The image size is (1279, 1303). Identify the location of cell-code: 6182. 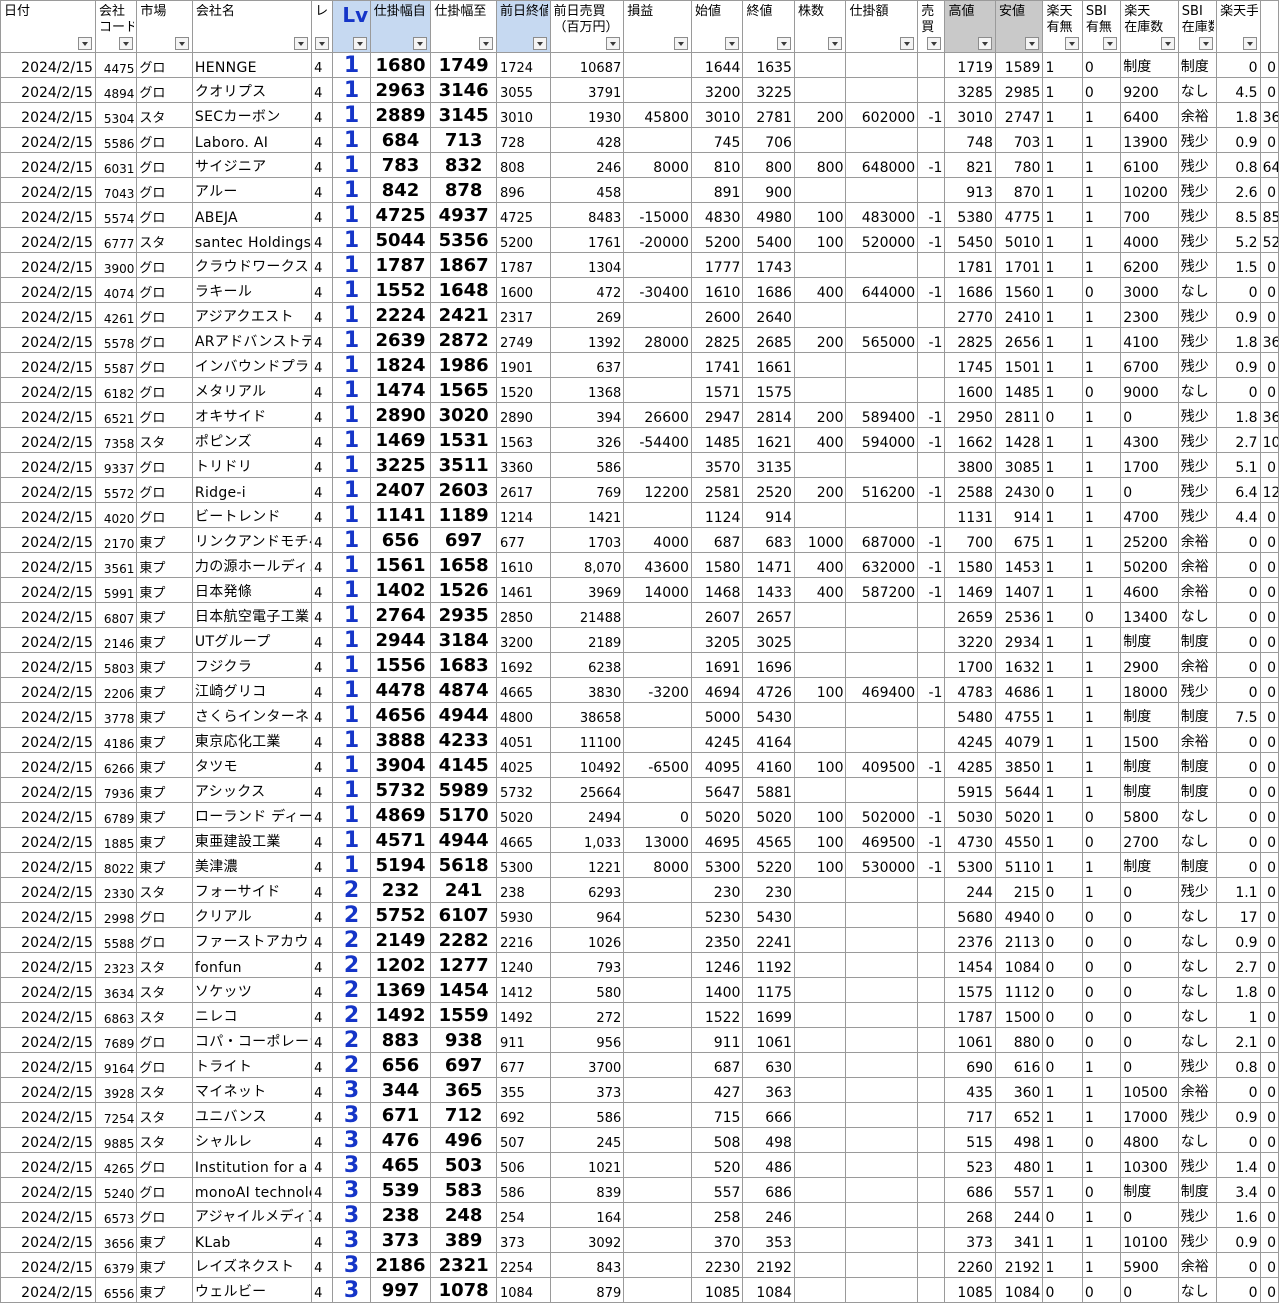
(116, 390).